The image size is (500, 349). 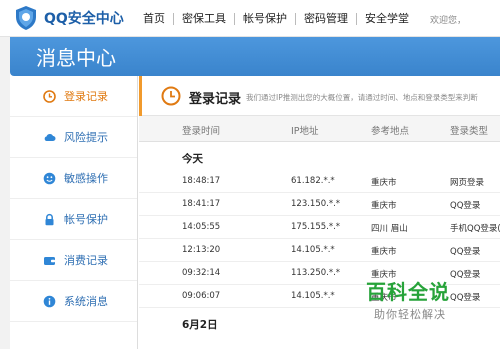 What do you see at coordinates (316, 273) in the screenshot?
I see `cell-ip: 113.250.*.*` at bounding box center [316, 273].